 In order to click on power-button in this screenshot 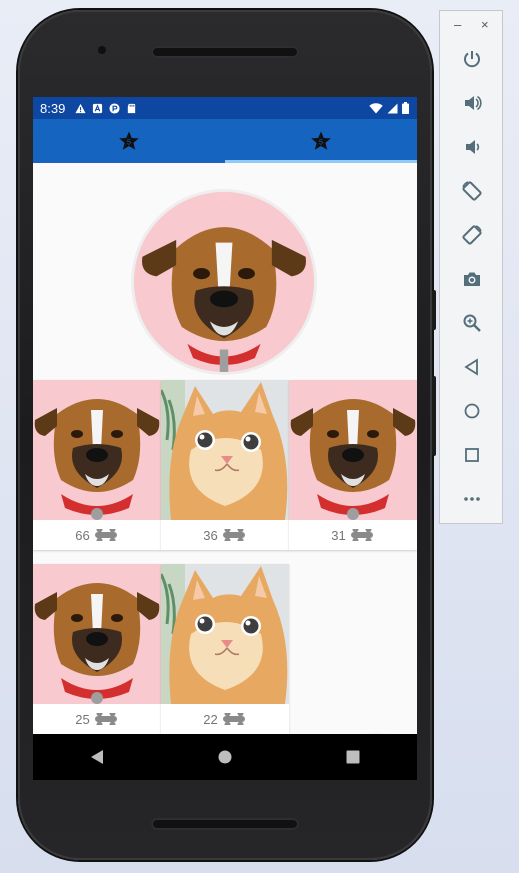, I will do `click(472, 59)`.